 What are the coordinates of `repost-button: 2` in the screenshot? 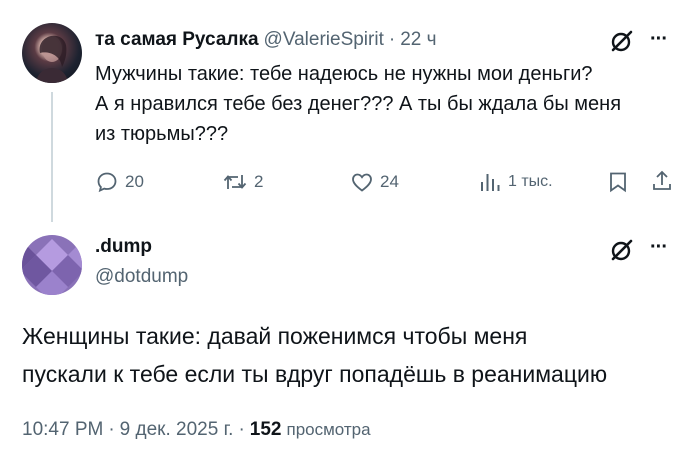 It's located at (242, 182).